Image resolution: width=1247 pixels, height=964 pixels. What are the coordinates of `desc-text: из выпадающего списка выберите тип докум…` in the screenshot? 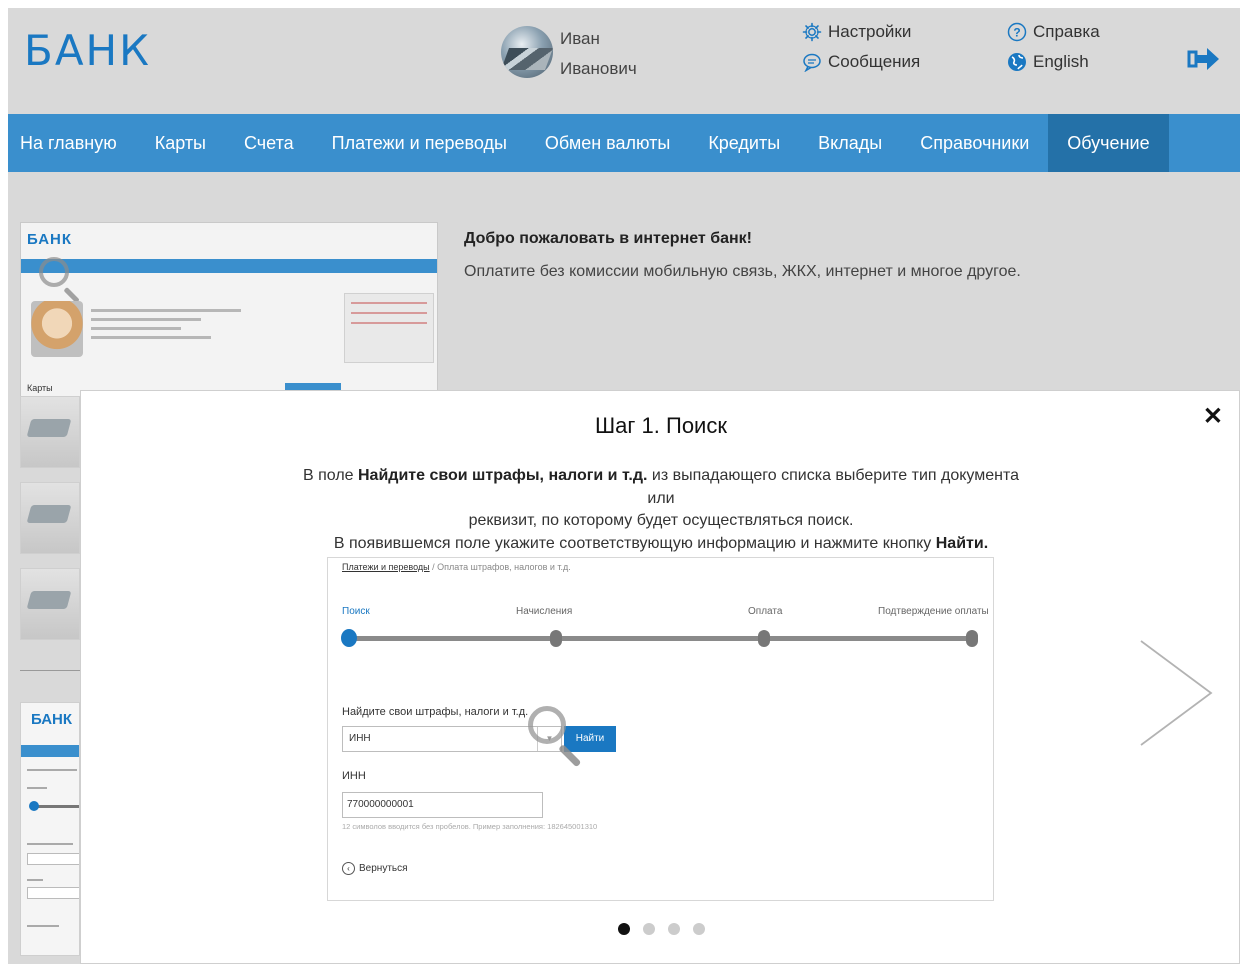 It's located at (833, 475).